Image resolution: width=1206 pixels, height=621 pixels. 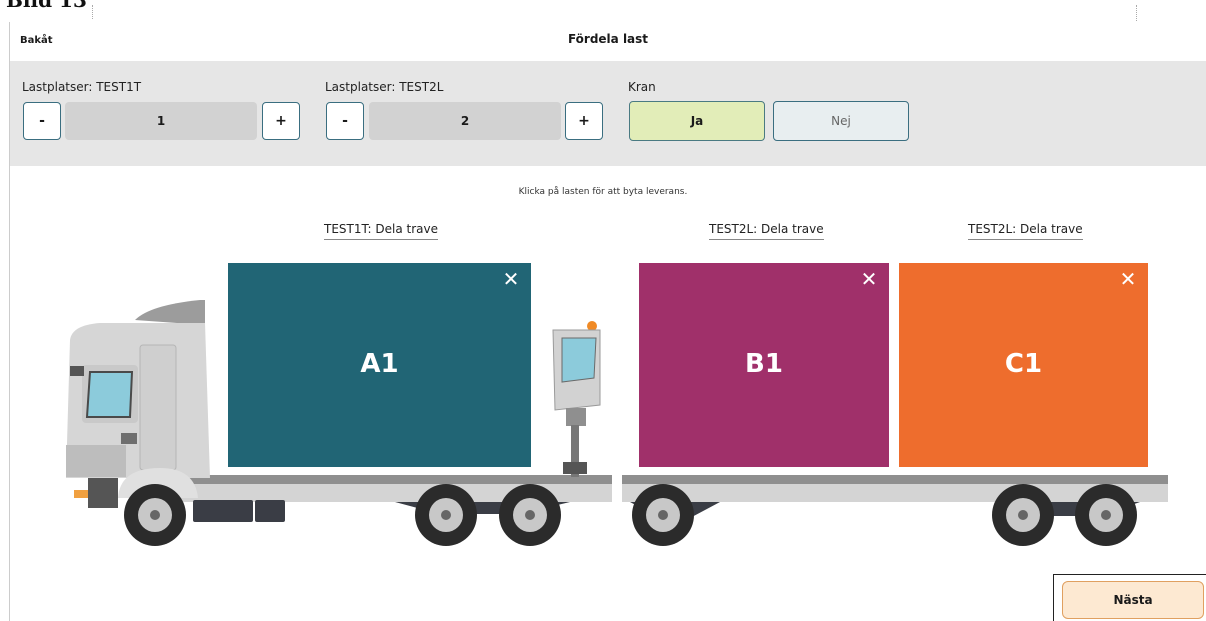 I want to click on load-block-c1: ✕ C1, so click(x=1023, y=365).